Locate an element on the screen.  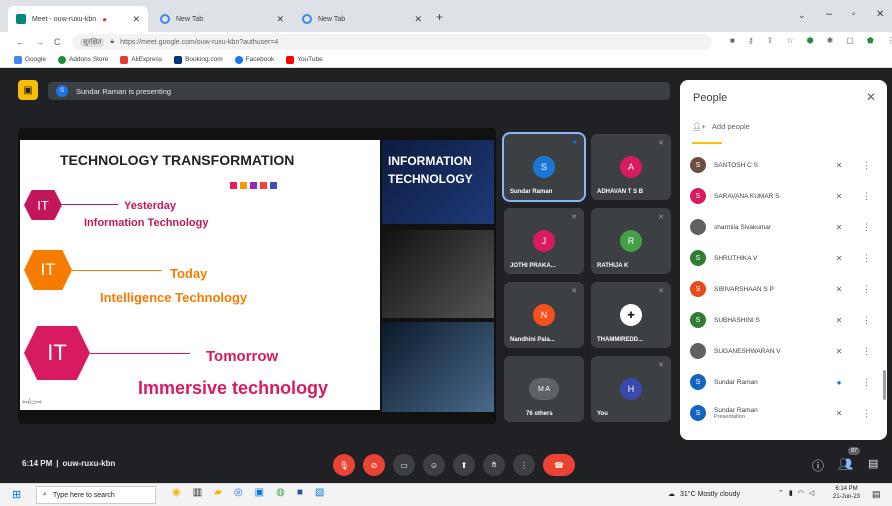
menu-kebab-icon: ⋮ is located at coordinates (889, 40).